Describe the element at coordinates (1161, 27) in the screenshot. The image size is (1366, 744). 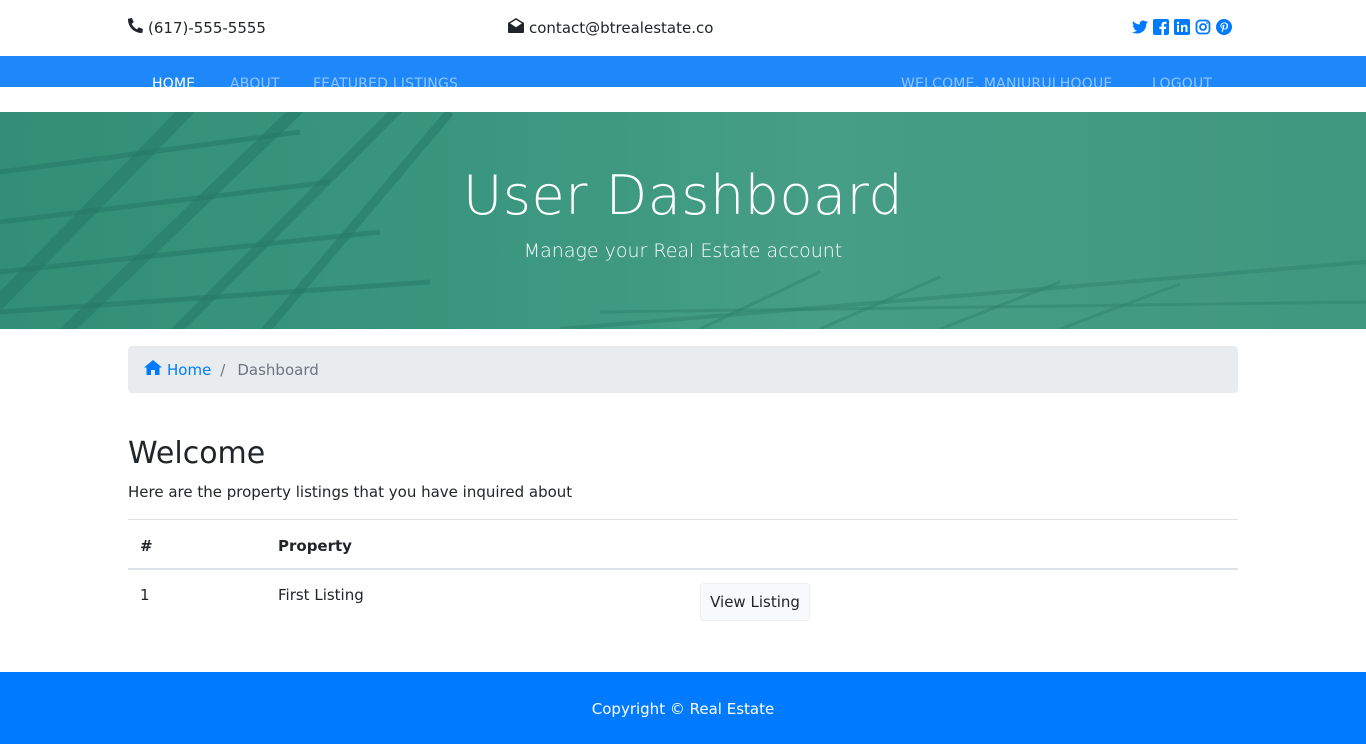
I see `facebook-icon` at that location.